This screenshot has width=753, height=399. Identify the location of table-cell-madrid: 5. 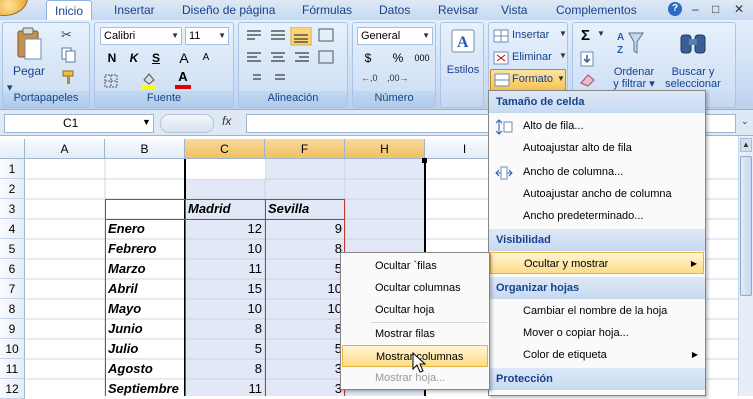
(225, 349).